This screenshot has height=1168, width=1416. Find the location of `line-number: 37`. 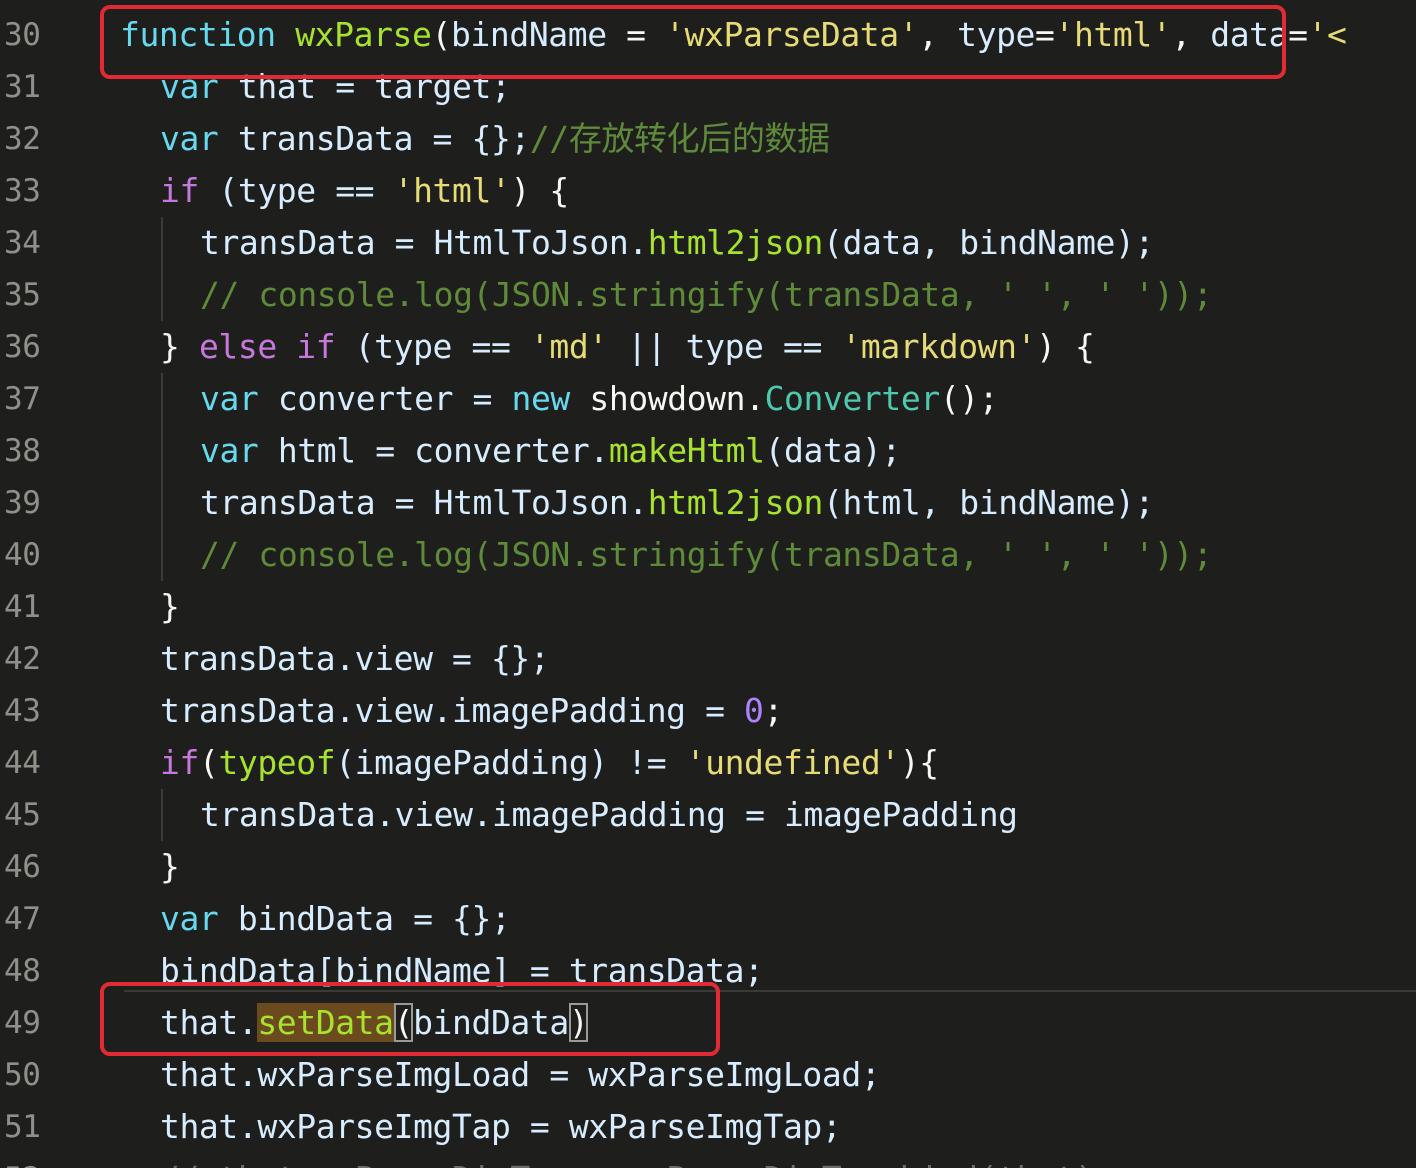

line-number: 37 is located at coordinates (22, 399).